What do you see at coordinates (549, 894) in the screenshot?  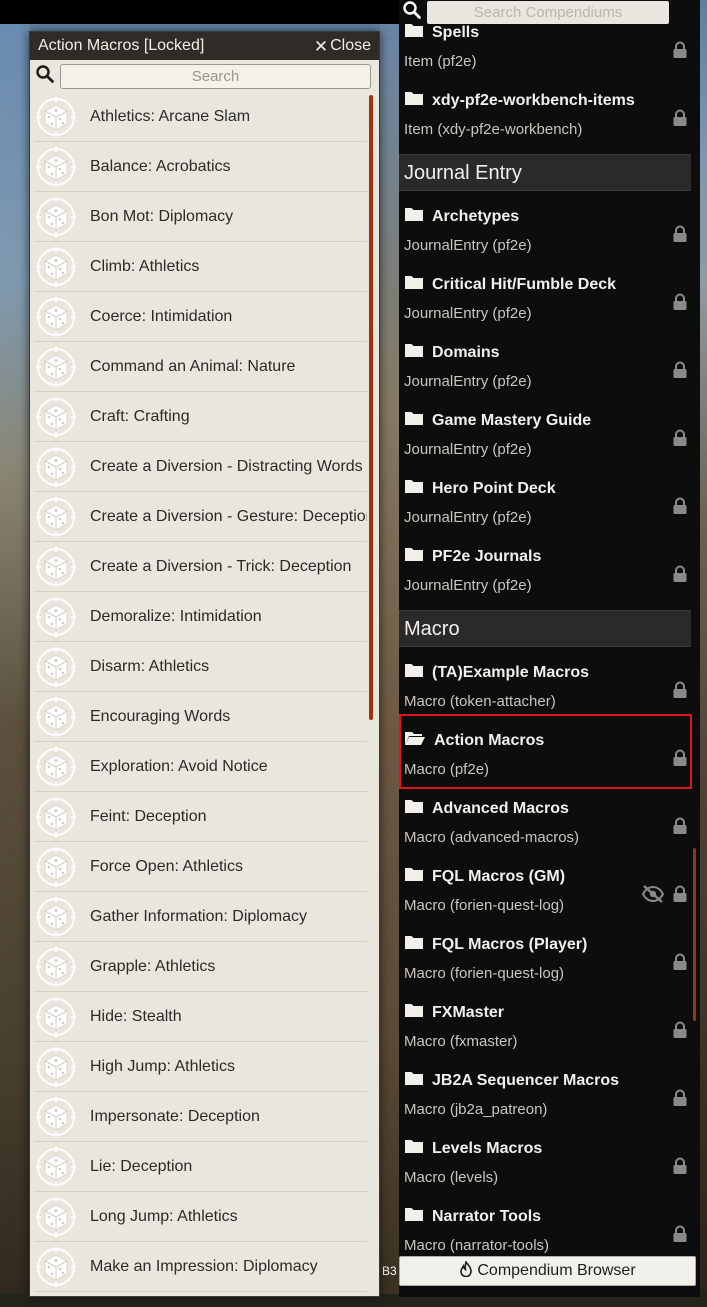 I see `compendium-pack: FQL Macros (GM) Macro (forien-quest-log)` at bounding box center [549, 894].